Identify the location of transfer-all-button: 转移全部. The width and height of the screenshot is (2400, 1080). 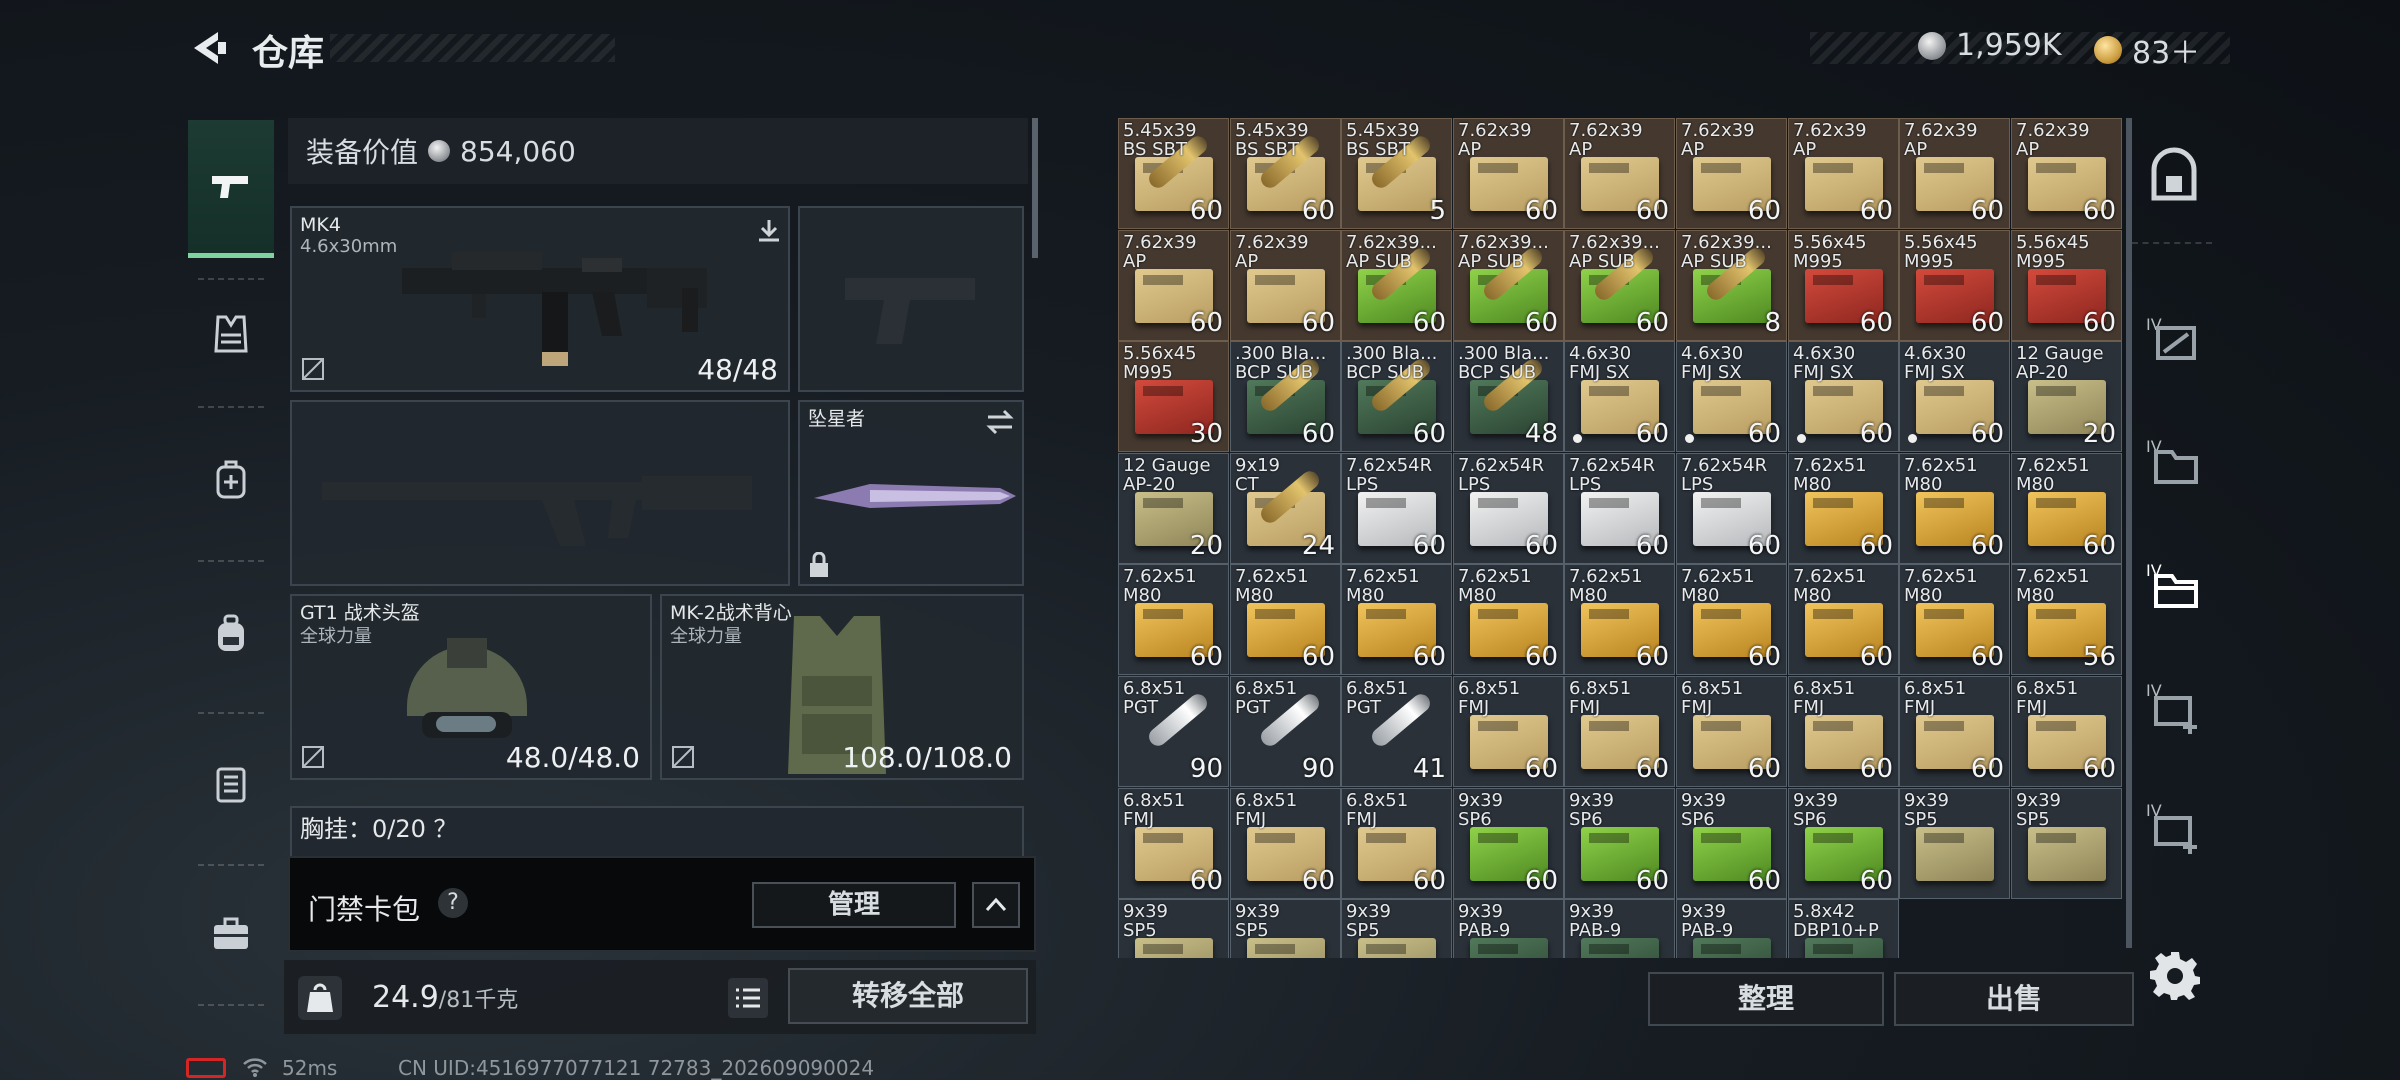
(908, 996).